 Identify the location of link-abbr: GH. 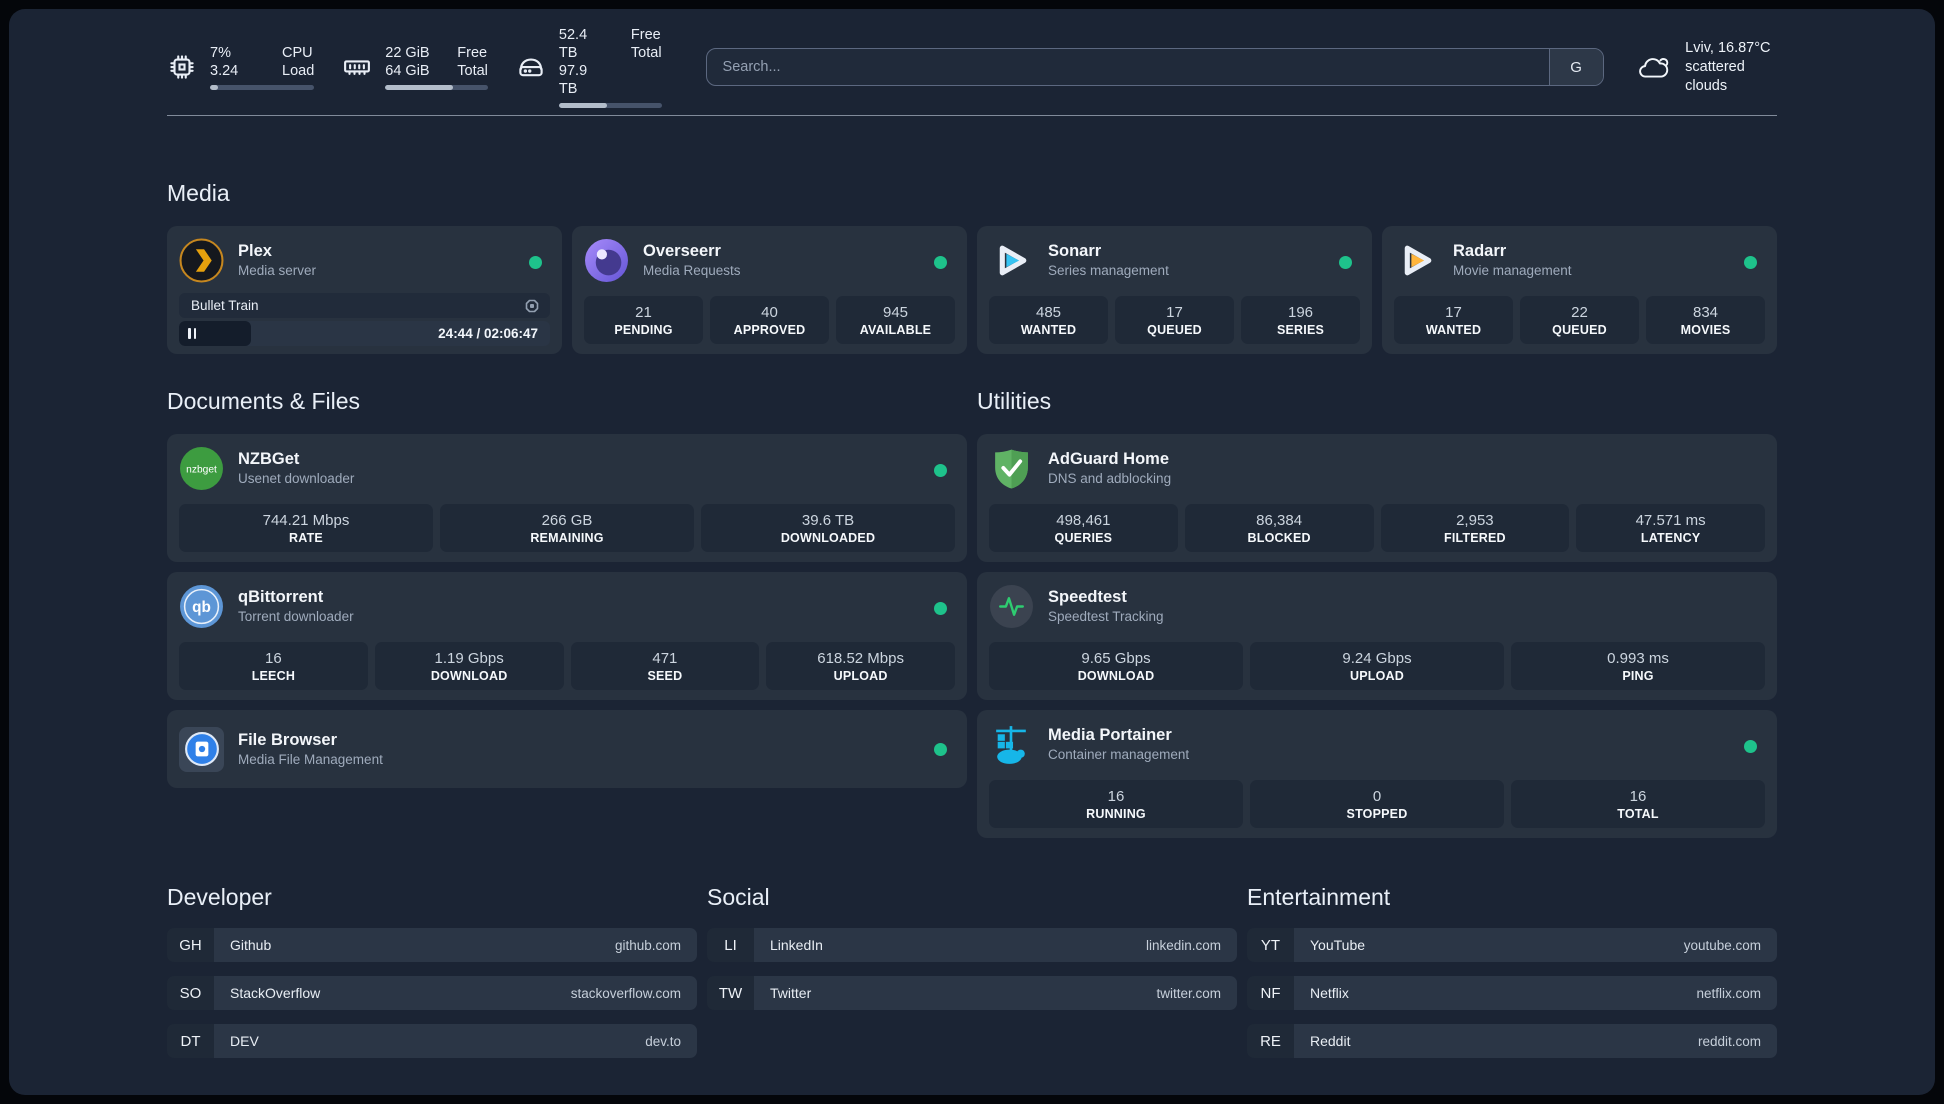
(190, 945).